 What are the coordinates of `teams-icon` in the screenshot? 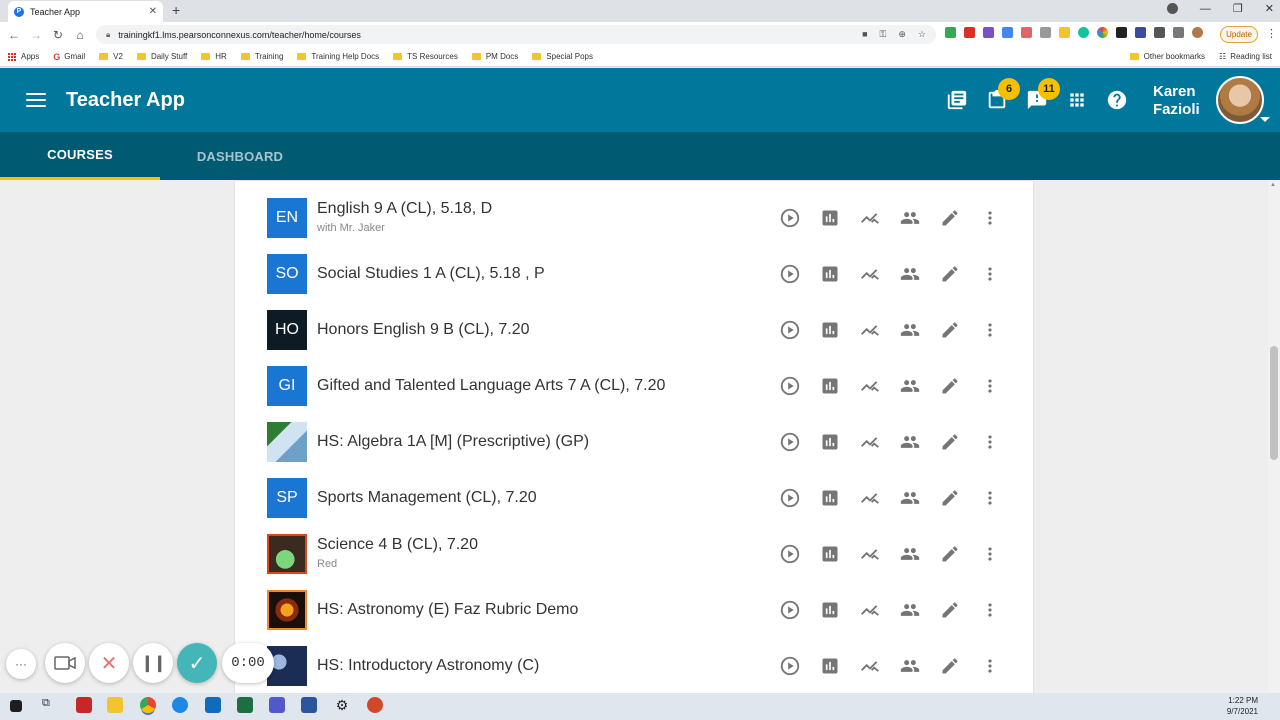 It's located at (277, 705).